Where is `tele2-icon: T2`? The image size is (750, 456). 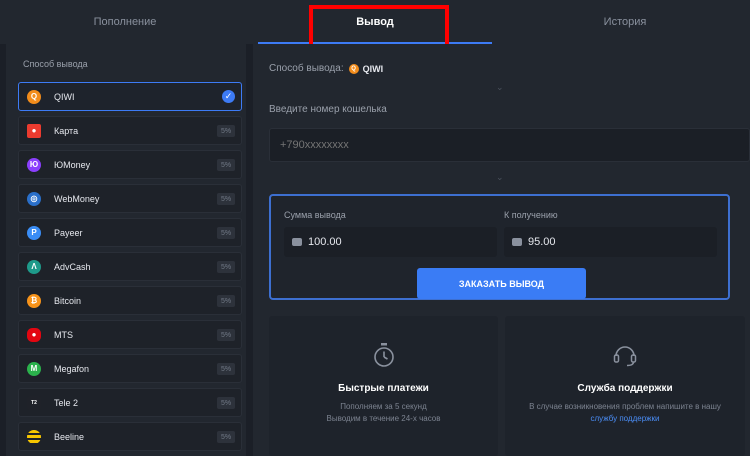
tele2-icon: T2 is located at coordinates (34, 402).